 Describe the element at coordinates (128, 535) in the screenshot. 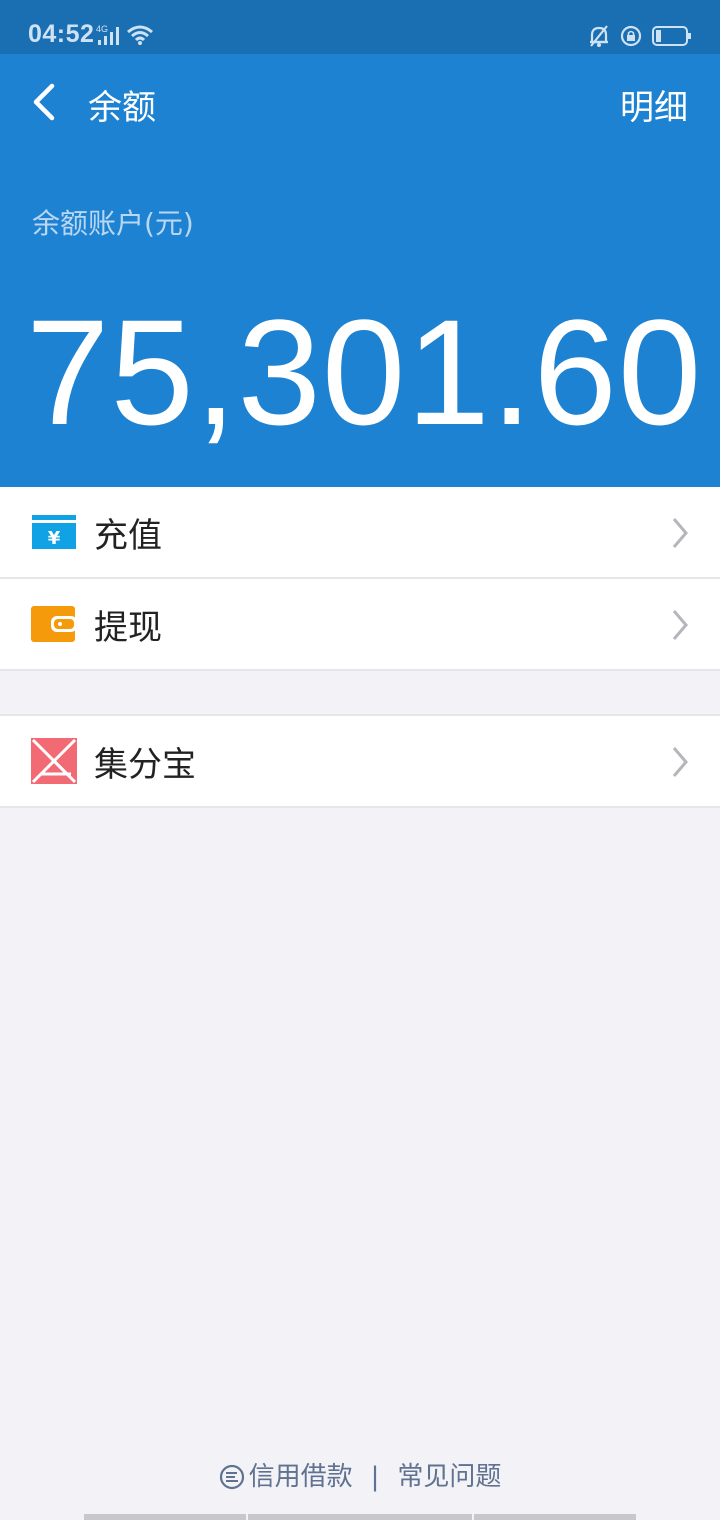

I see `menu-item-label: 充值` at that location.